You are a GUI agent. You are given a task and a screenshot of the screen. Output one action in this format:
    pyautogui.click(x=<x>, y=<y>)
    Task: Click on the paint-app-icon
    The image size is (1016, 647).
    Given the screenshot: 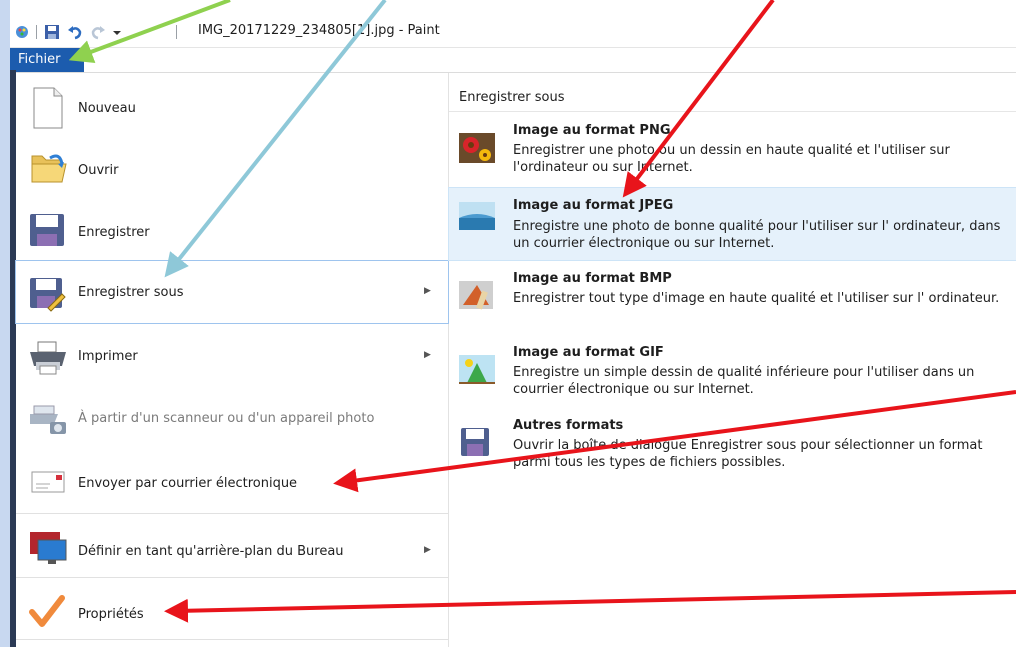 What is the action you would take?
    pyautogui.click(x=22, y=32)
    